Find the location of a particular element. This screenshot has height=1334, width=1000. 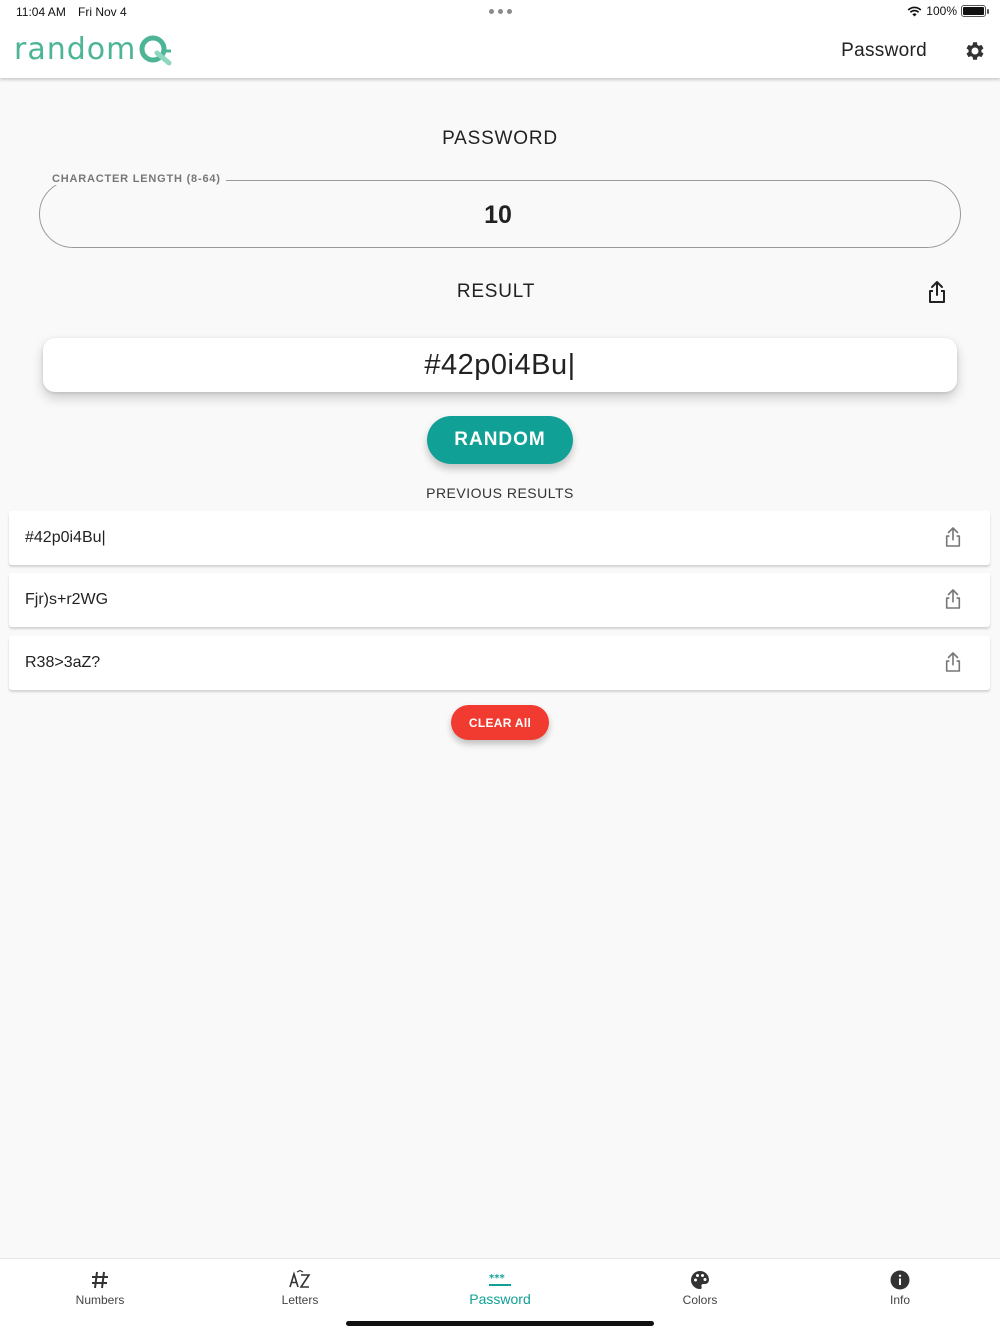

logo-text: random is located at coordinates (75, 49).